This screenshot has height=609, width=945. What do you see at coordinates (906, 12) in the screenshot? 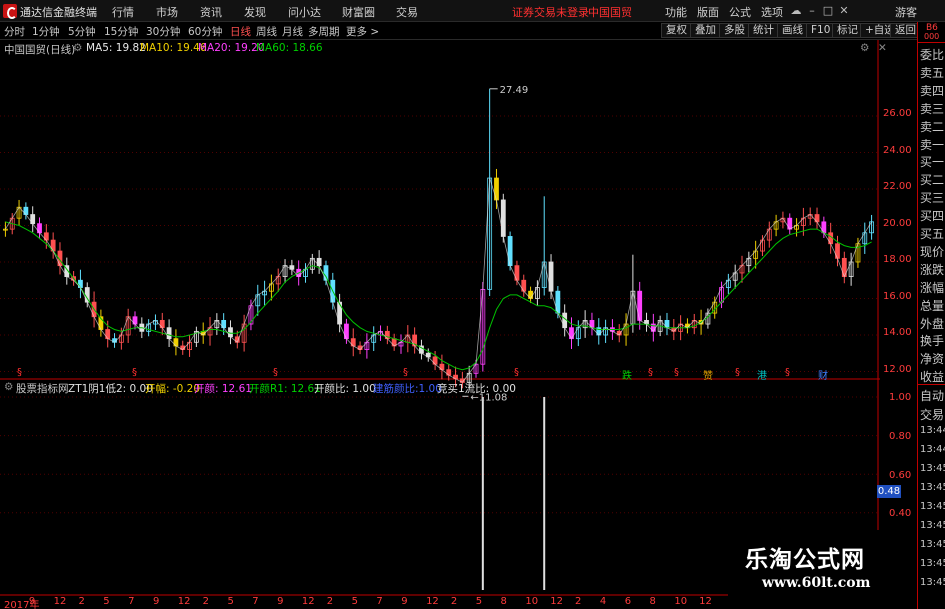
I see `guest-label: 游客` at bounding box center [906, 12].